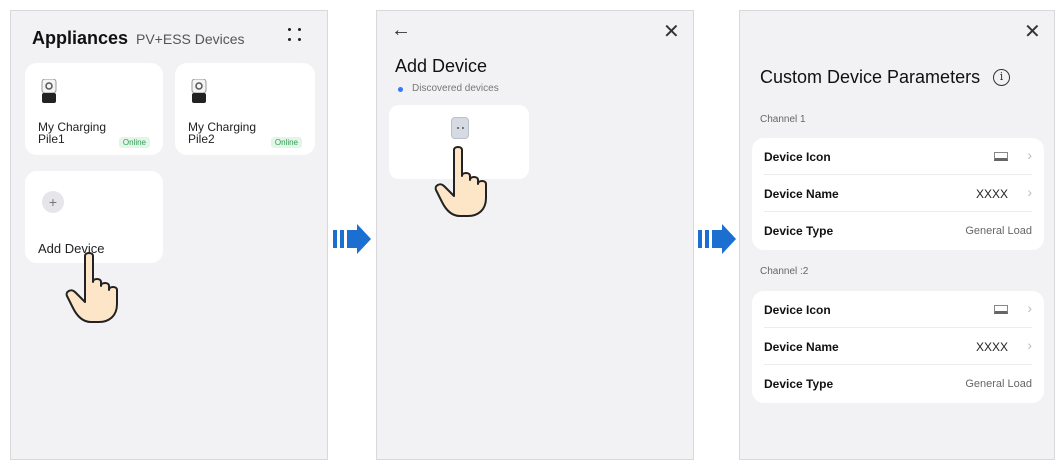 The image size is (1055, 461). What do you see at coordinates (222, 133) in the screenshot?
I see `device-name: My Charging Pile2` at bounding box center [222, 133].